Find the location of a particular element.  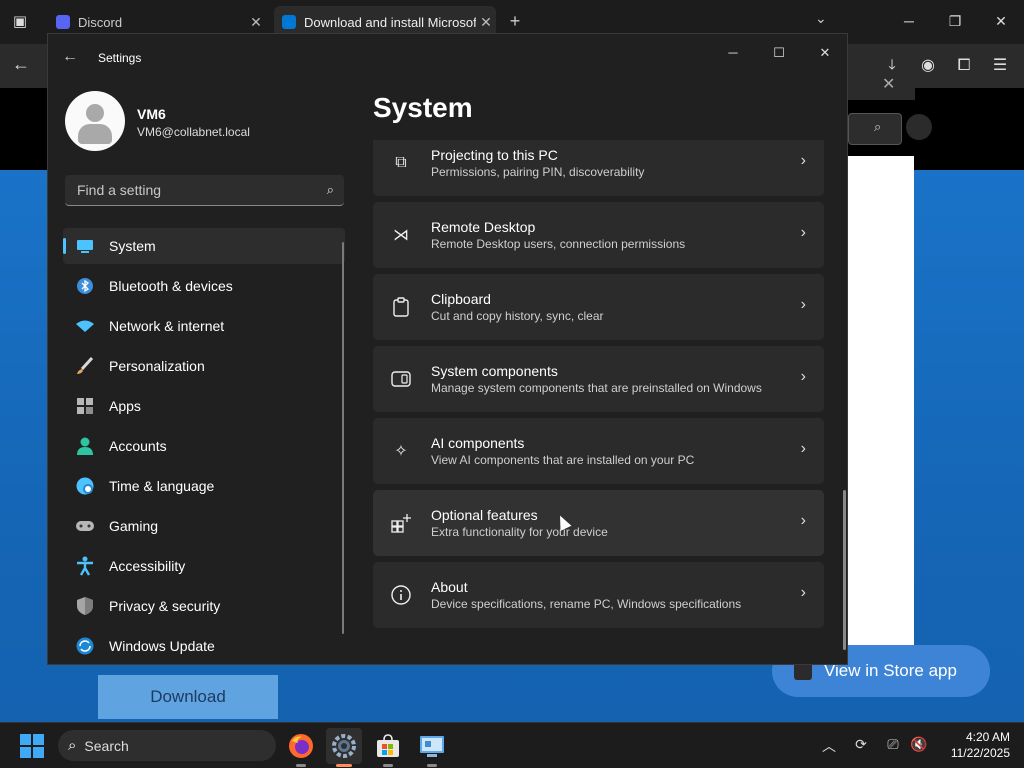

sidebar-item-label: Windows Update is located at coordinates (162, 646).